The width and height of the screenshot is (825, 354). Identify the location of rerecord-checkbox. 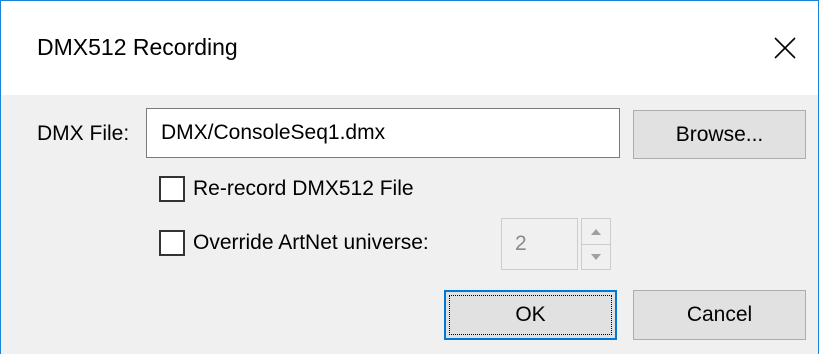
(172, 189).